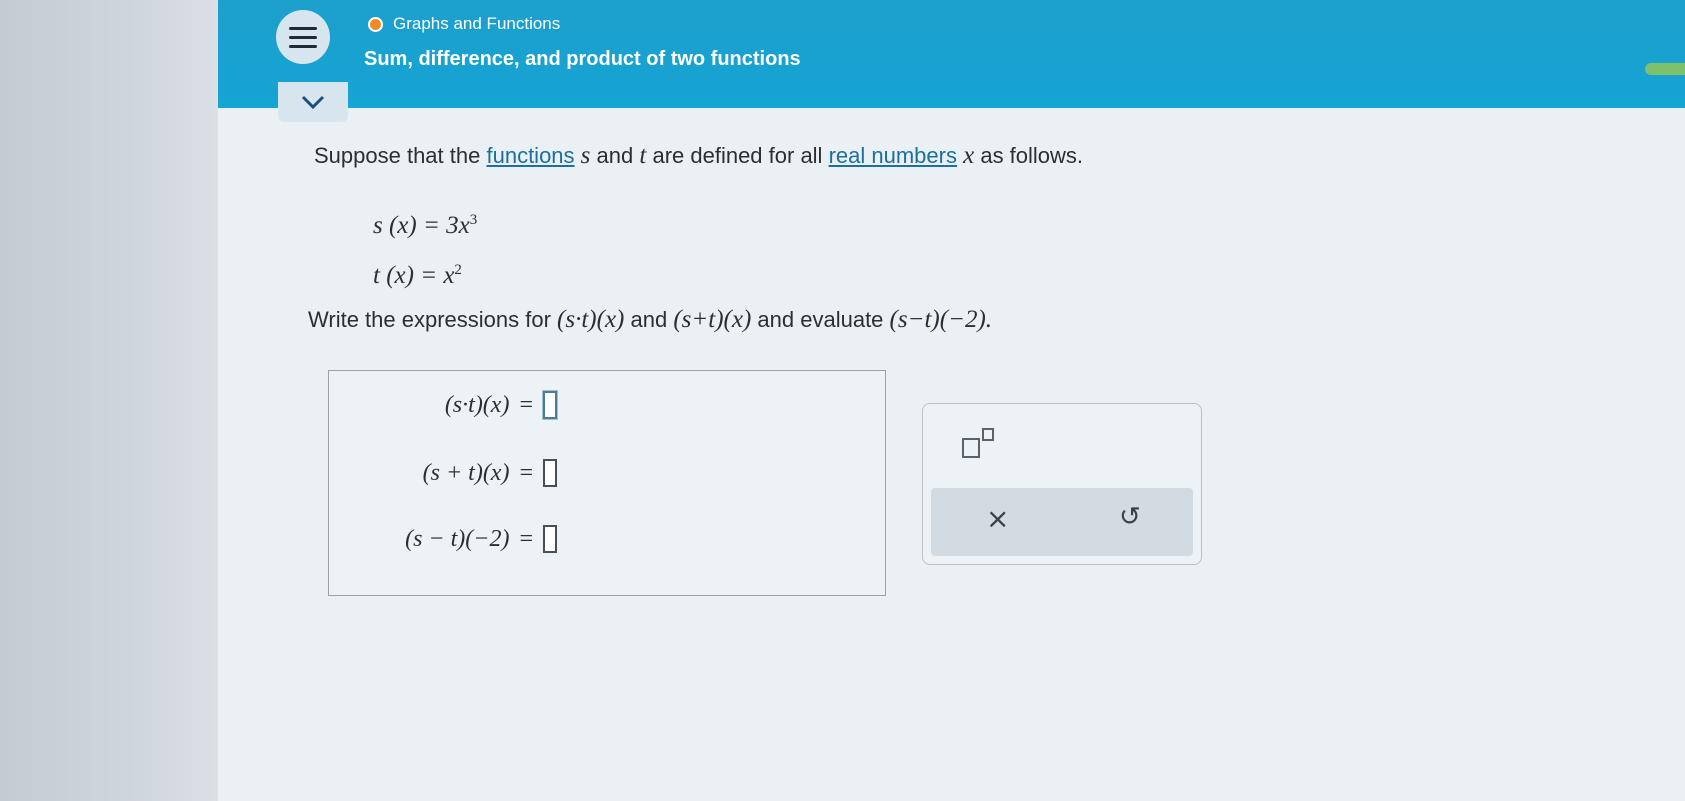  I want to click on expr-product: (s·t)(x), so click(591, 319).